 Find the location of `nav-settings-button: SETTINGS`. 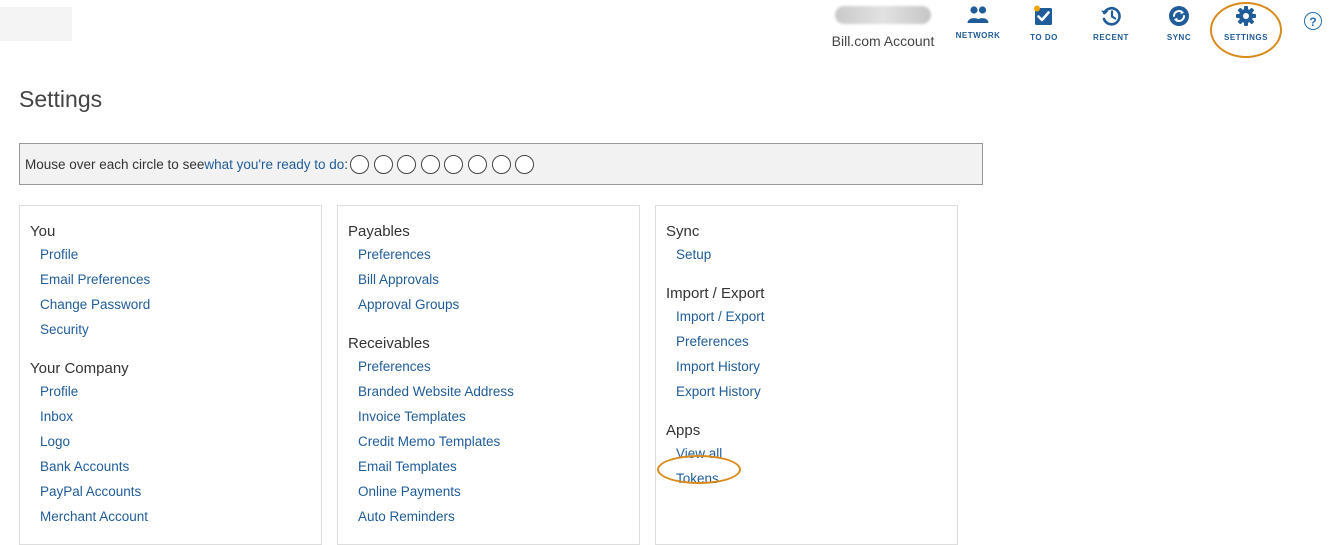

nav-settings-button: SETTINGS is located at coordinates (1246, 23).